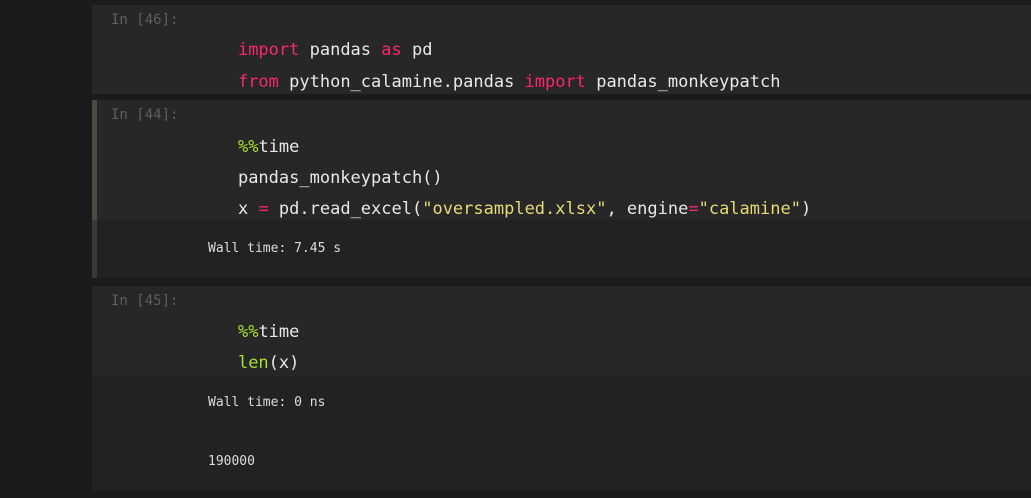  What do you see at coordinates (555, 82) in the screenshot?
I see `keyword-token: import` at bounding box center [555, 82].